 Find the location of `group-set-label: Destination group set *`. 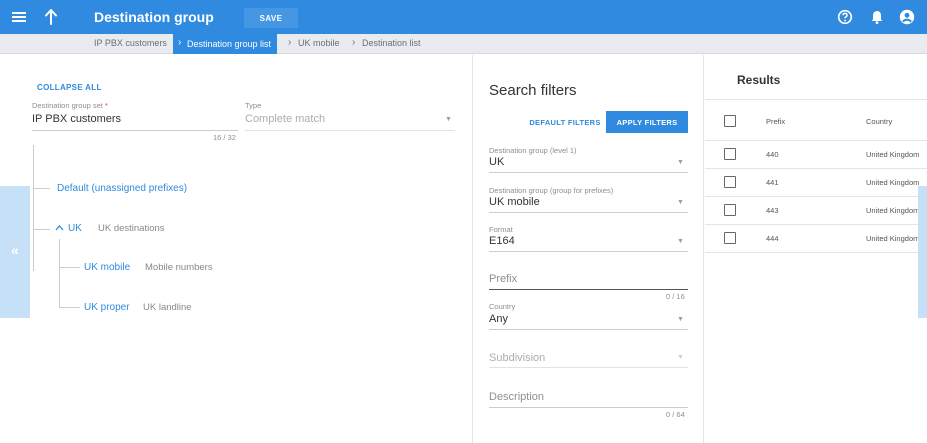

group-set-label: Destination group set * is located at coordinates (70, 105).